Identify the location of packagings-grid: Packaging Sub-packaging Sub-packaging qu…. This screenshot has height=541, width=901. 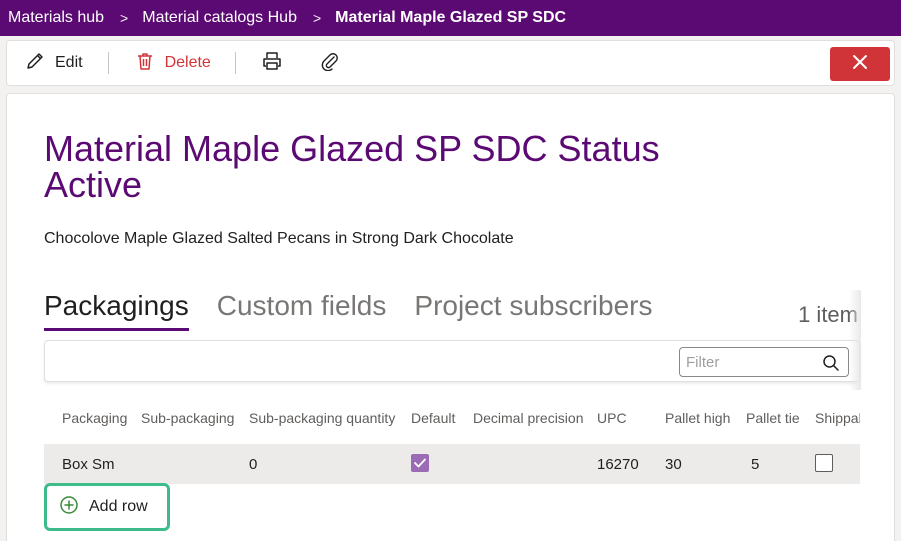
(452, 442).